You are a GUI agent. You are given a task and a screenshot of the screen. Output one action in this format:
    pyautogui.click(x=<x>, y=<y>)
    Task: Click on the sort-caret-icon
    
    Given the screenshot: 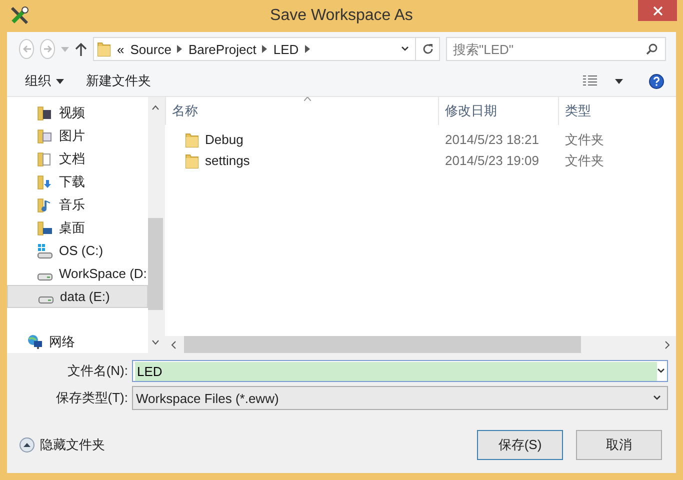 What is the action you would take?
    pyautogui.click(x=307, y=99)
    